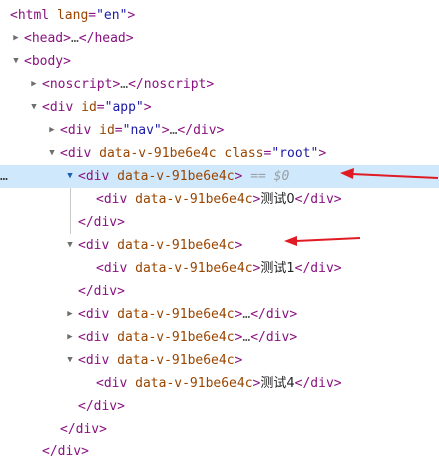 This screenshot has height=463, width=439. Describe the element at coordinates (219, 61) in the screenshot. I see `node-body: ▼ <body>` at that location.